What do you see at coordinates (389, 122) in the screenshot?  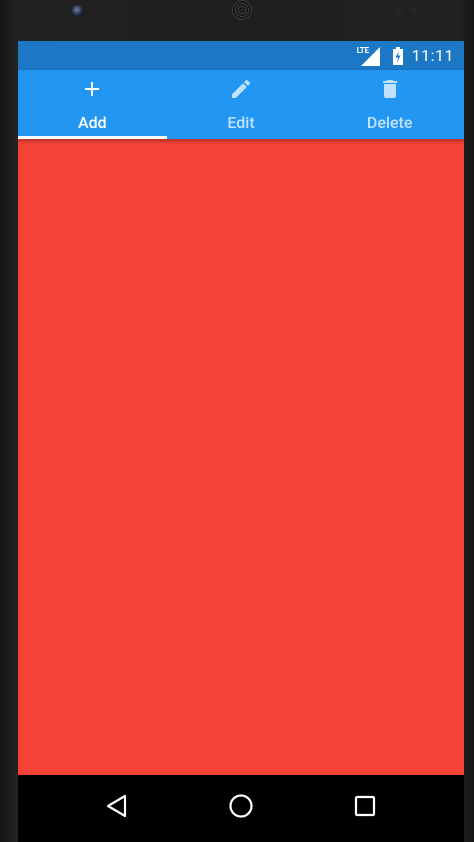 I see `tab-delete-label: Delete` at bounding box center [389, 122].